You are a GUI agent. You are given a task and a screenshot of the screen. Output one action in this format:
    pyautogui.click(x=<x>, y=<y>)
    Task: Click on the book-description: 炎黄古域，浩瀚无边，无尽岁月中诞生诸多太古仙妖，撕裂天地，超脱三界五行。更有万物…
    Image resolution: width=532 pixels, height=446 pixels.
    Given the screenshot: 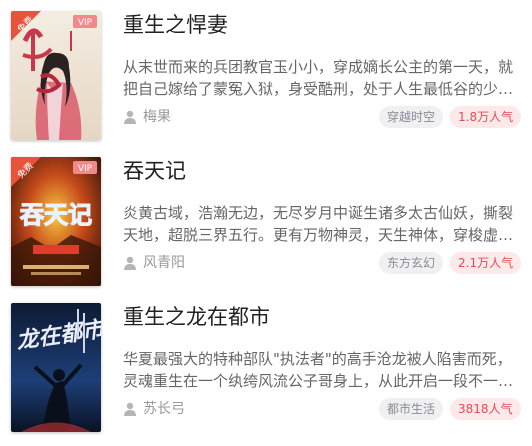 What is the action you would take?
    pyautogui.click(x=318, y=224)
    